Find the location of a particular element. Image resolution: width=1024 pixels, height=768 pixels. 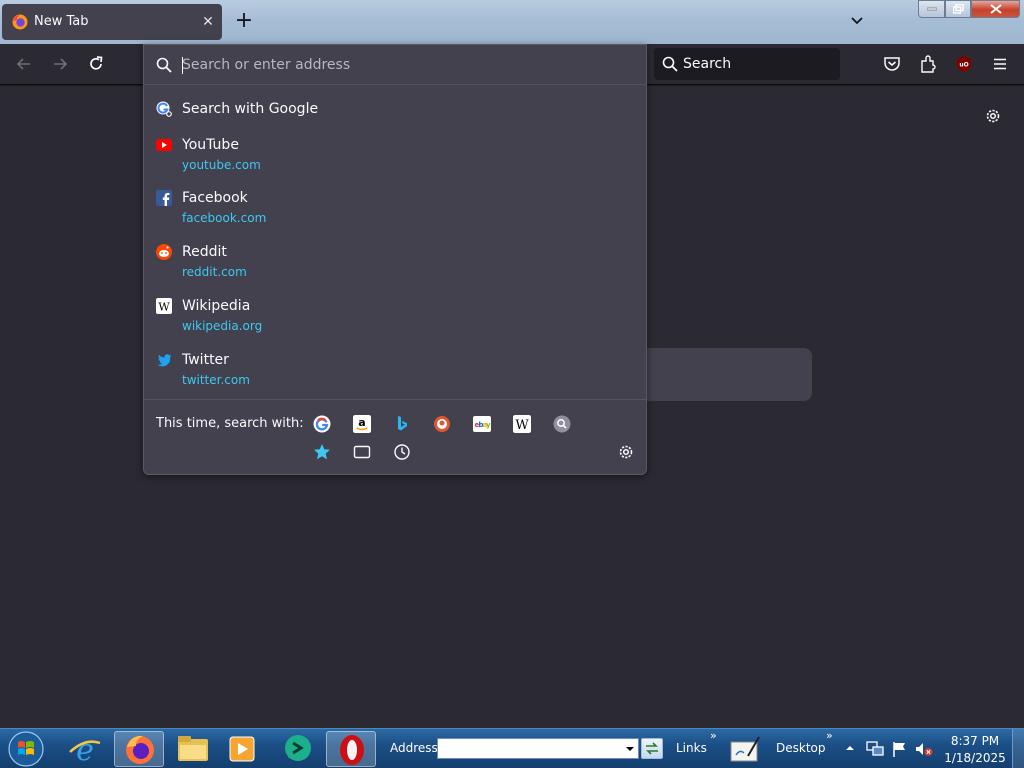

suggestion-title: Reddit is located at coordinates (204, 252).